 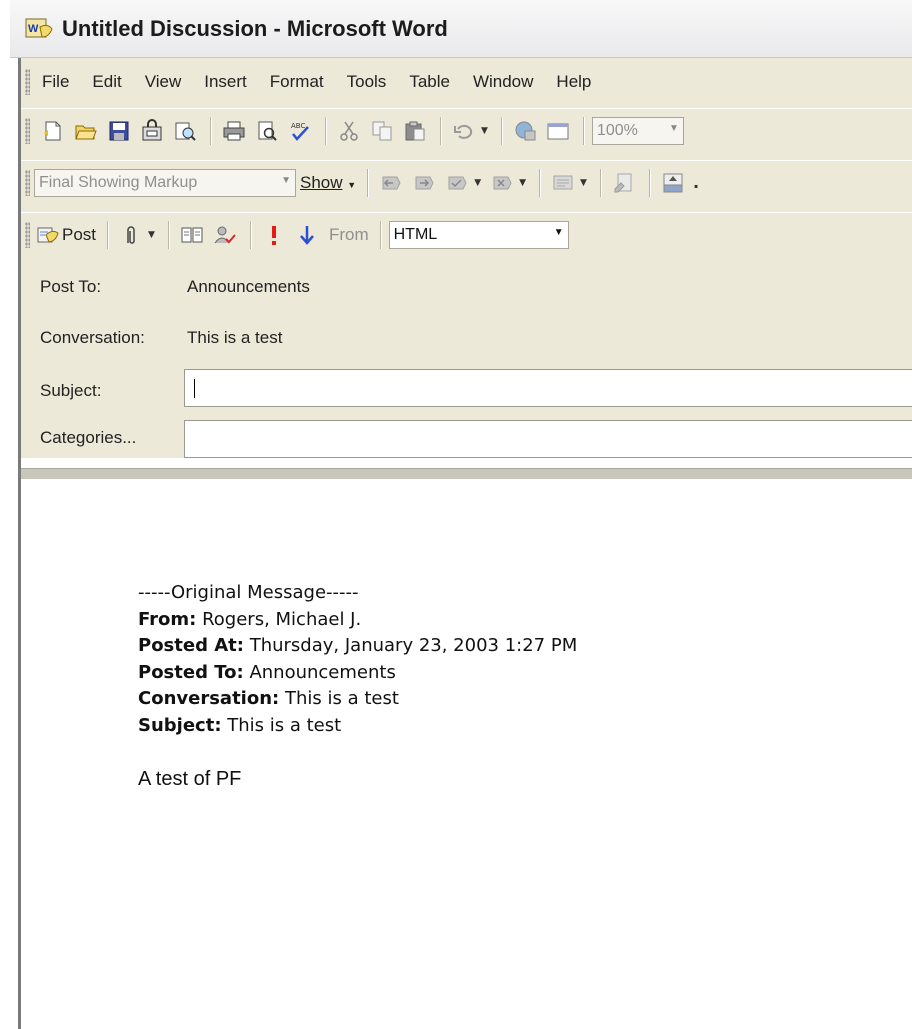 I want to click on markup-view-combo: Final Showing Markup ▼, so click(x=165, y=182).